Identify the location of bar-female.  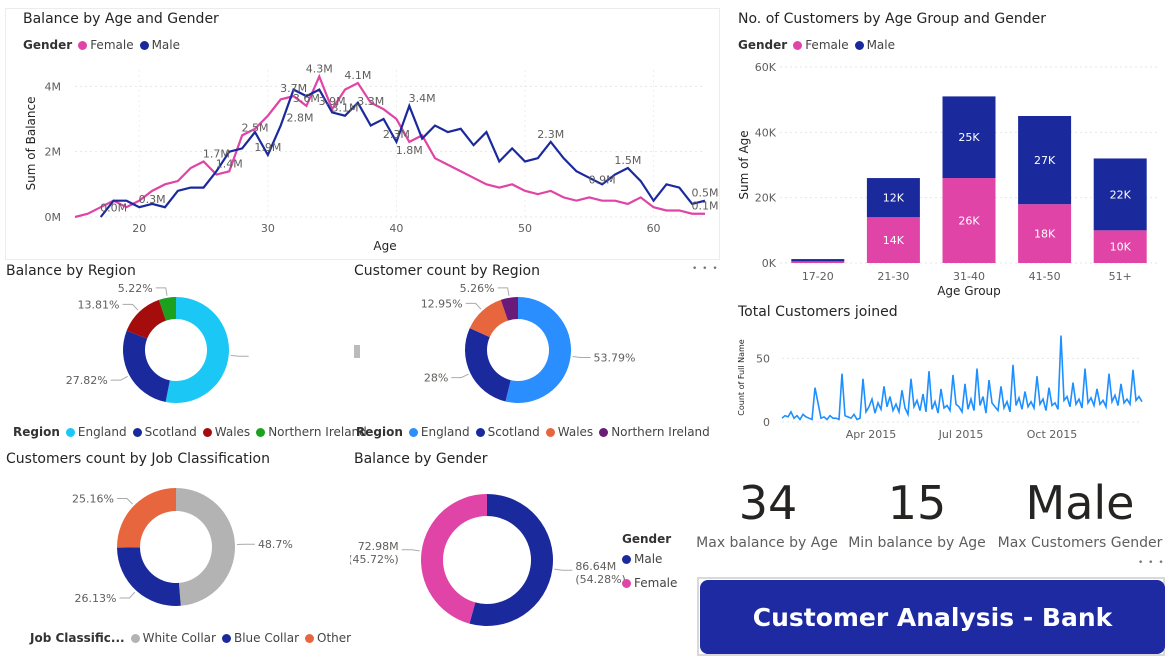
(818, 262).